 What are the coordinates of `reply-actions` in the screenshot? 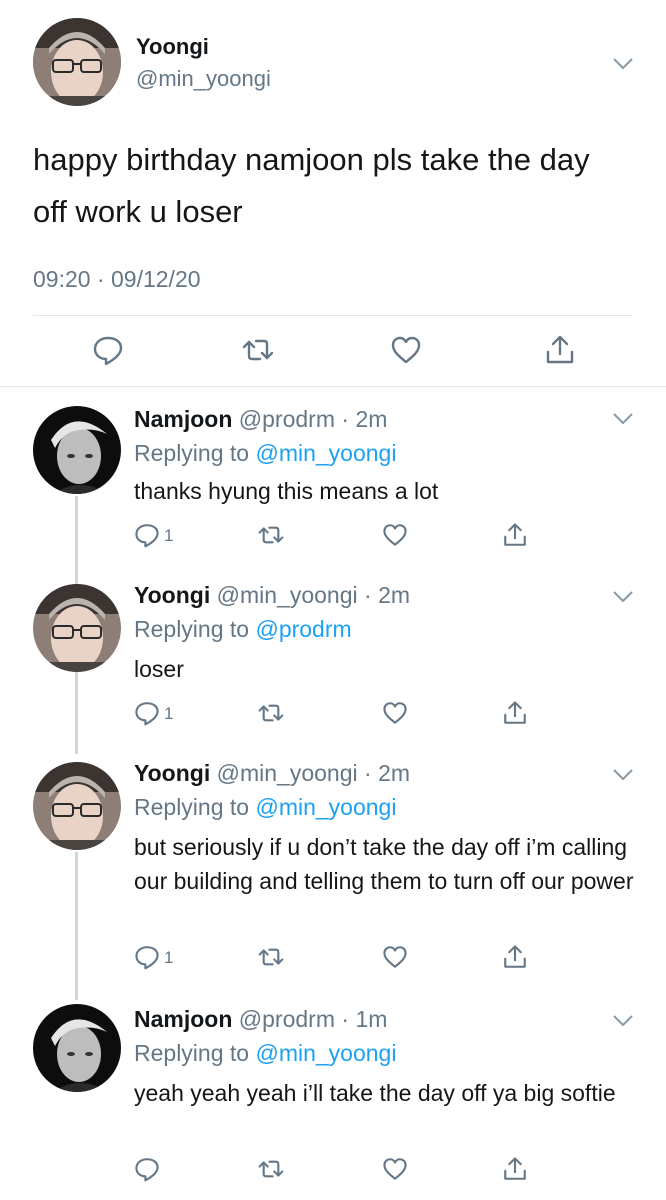 It's located at (333, 1171).